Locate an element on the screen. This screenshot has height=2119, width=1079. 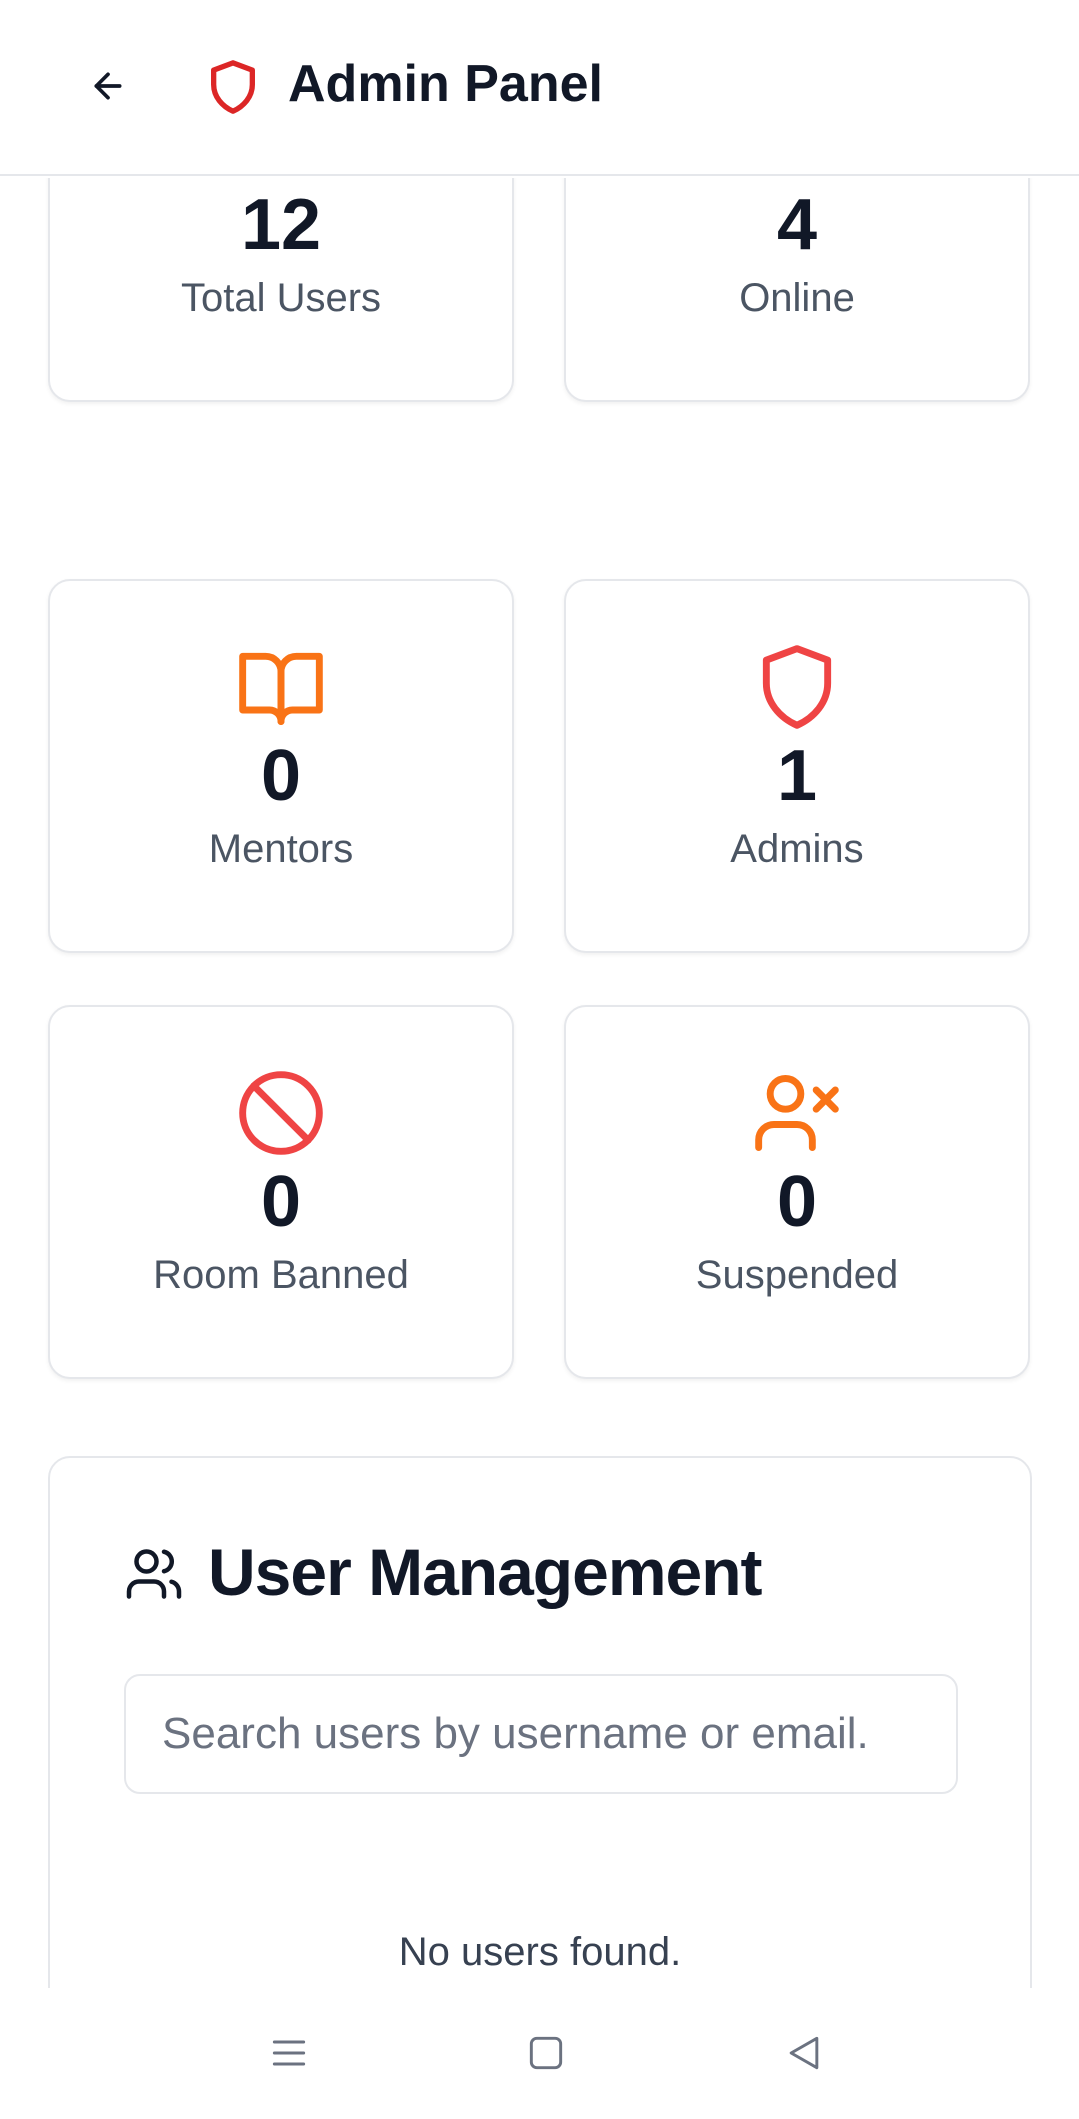
section-title: User Management is located at coordinates (485, 1572).